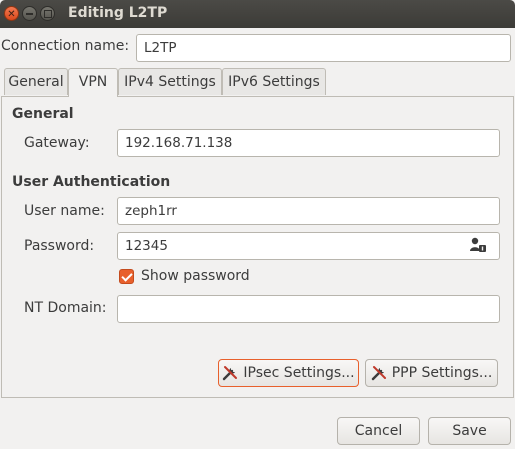  What do you see at coordinates (308, 309) in the screenshot?
I see `nt-domain-input` at bounding box center [308, 309].